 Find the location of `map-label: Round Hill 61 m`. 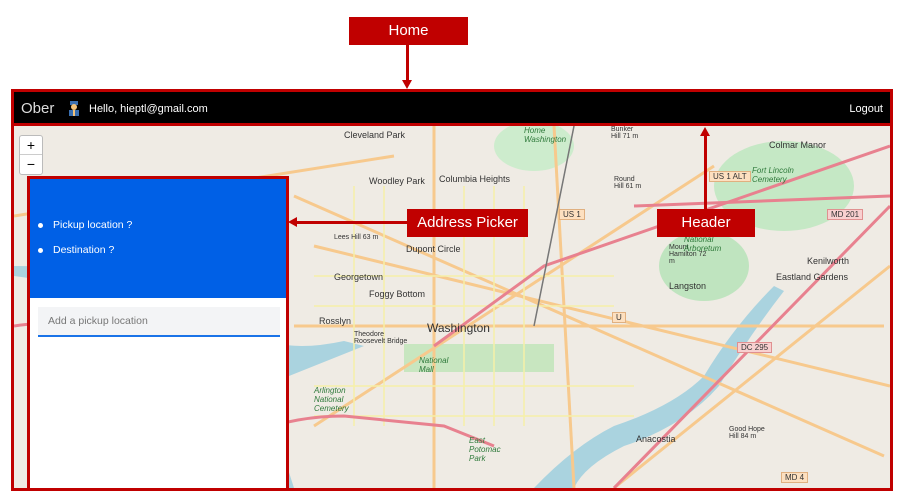

map-label: Round Hill 61 m is located at coordinates (628, 183).